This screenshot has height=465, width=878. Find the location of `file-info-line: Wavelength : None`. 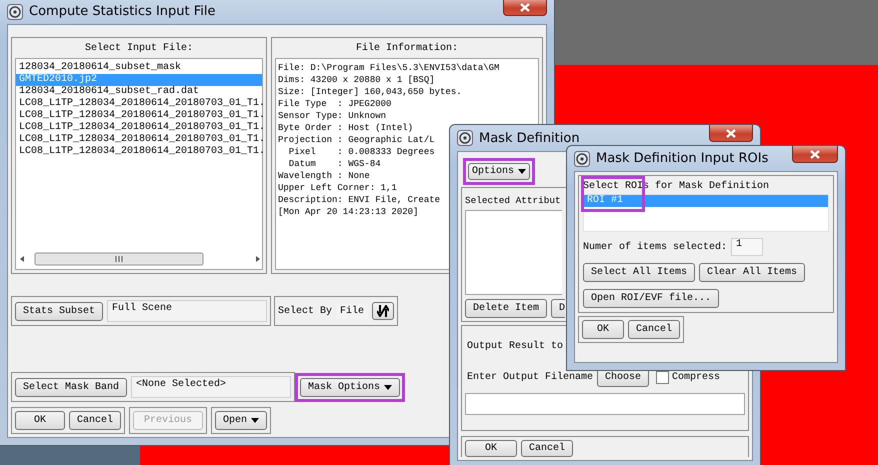

file-info-line: Wavelength : None is located at coordinates (323, 176).